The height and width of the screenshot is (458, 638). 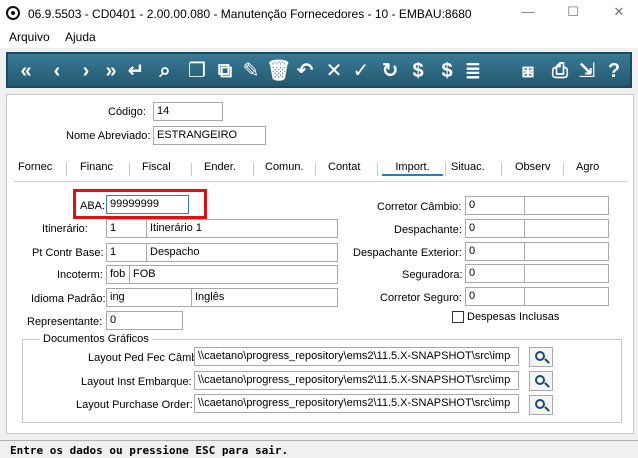 What do you see at coordinates (147, 204) in the screenshot?
I see `aba-field: 99999999` at bounding box center [147, 204].